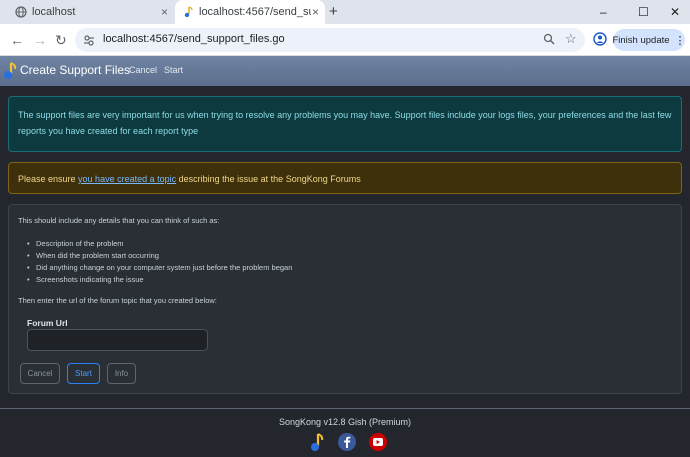 This screenshot has height=457, width=690. Describe the element at coordinates (127, 179) in the screenshot. I see `create-topic-link: you have created a topic` at that location.